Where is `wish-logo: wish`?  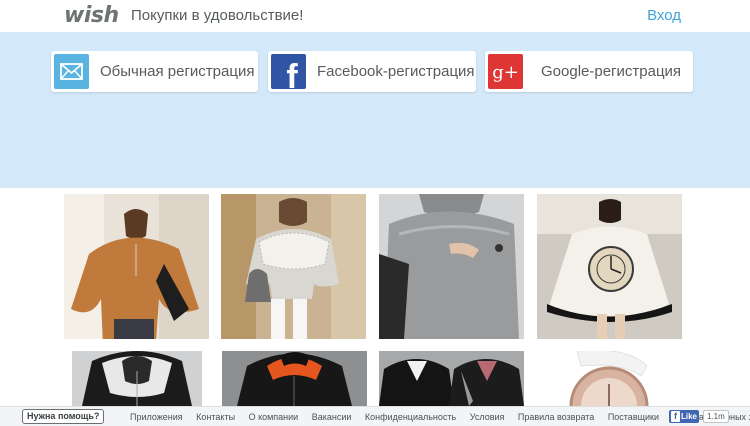 wish-logo: wish is located at coordinates (91, 15).